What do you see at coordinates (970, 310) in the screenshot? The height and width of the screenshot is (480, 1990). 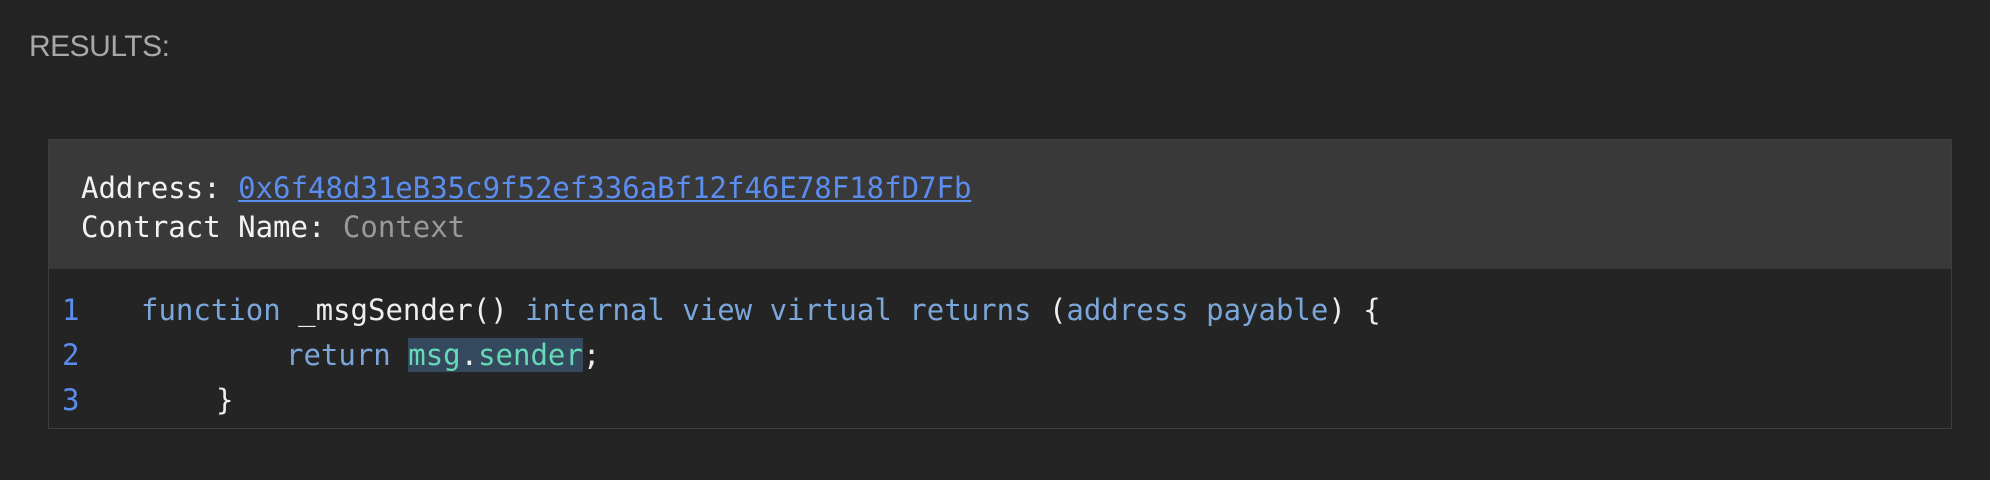 I see `keyword-token: returns` at bounding box center [970, 310].